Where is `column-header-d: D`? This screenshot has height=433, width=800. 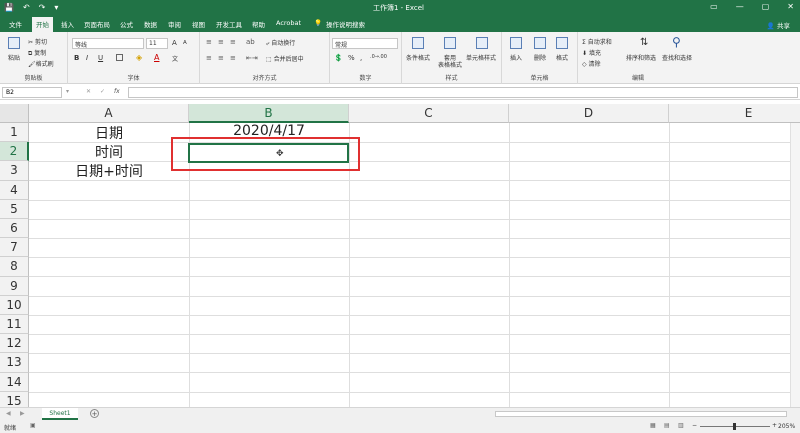
column-header-d: D is located at coordinates (589, 113).